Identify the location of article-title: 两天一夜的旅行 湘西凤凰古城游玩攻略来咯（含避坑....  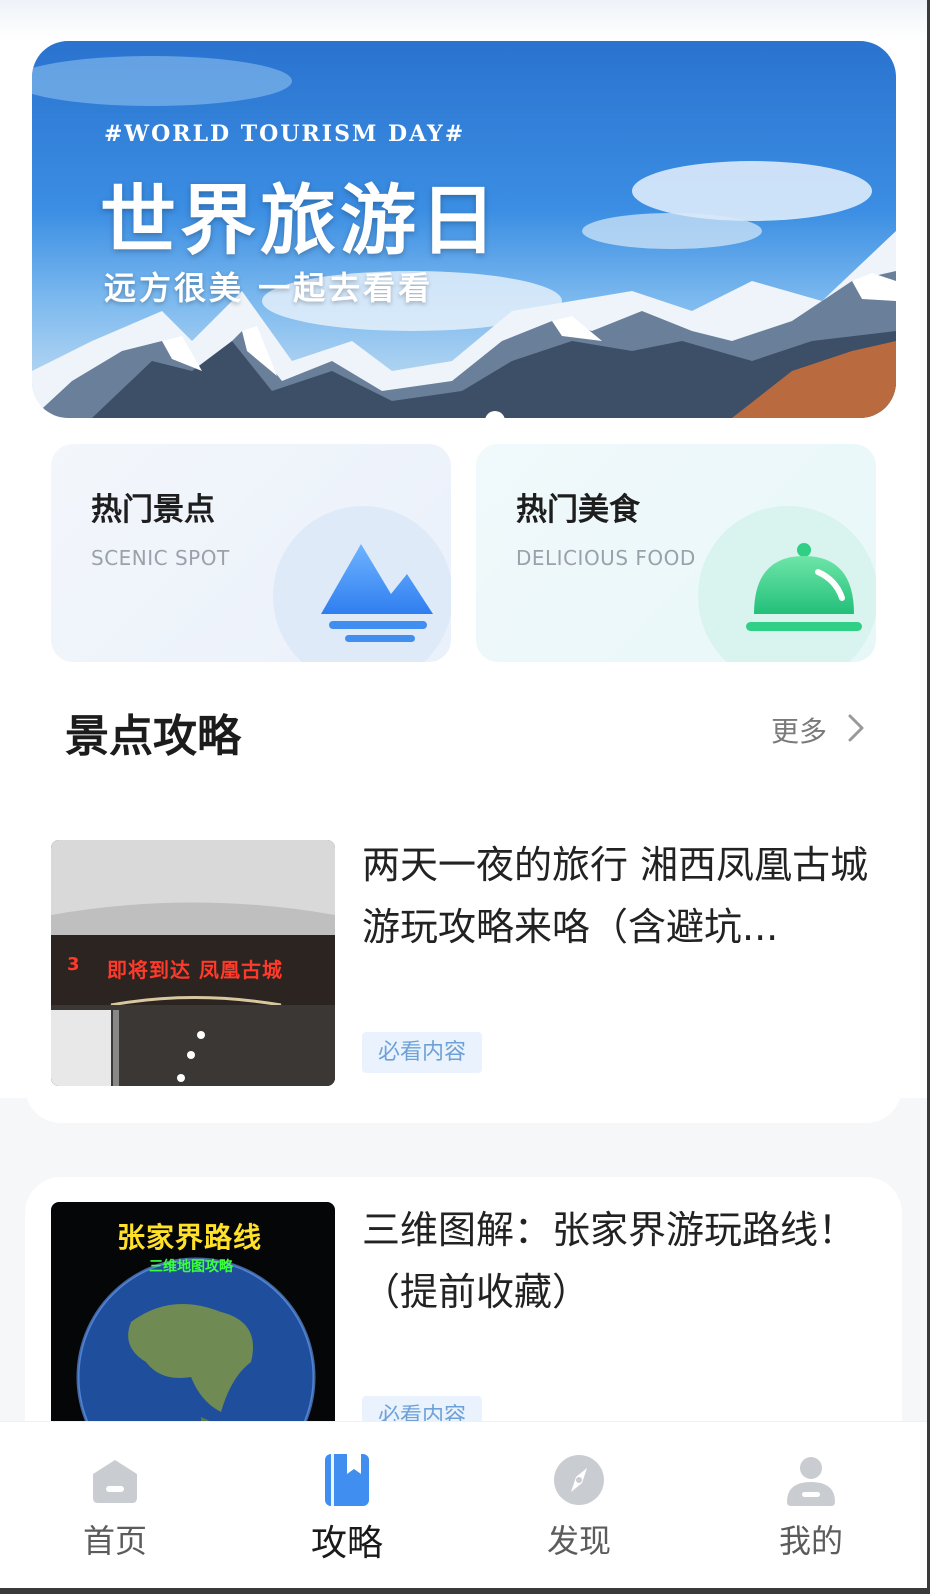
(622, 896).